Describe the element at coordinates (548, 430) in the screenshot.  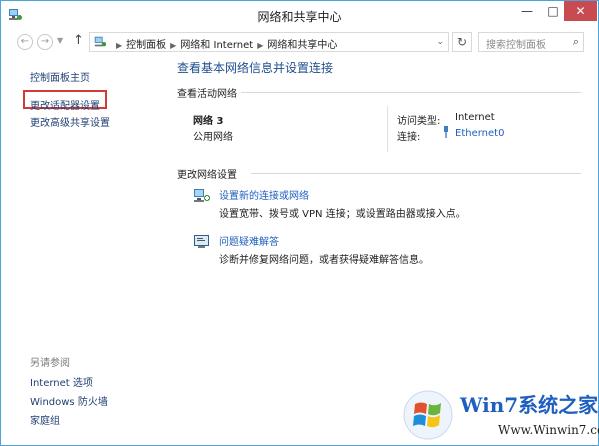
I see `watermark-url: Www.Winwin7.com` at that location.